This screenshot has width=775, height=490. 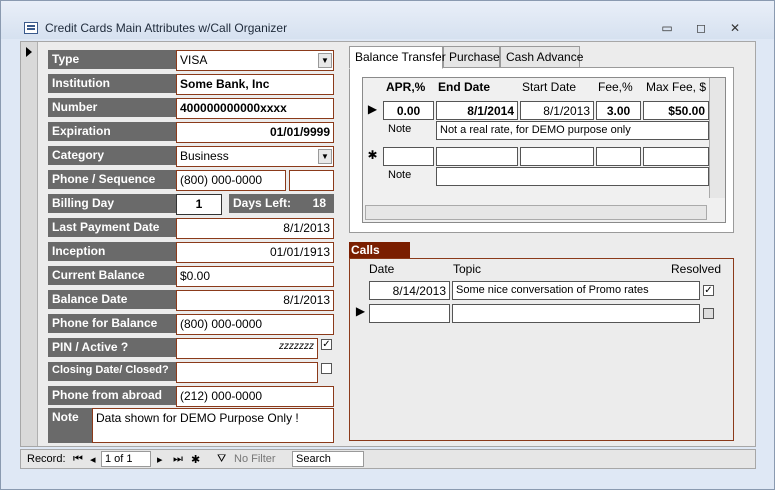 What do you see at coordinates (255, 108) in the screenshot?
I see `number-field: 400000000000xxxx` at bounding box center [255, 108].